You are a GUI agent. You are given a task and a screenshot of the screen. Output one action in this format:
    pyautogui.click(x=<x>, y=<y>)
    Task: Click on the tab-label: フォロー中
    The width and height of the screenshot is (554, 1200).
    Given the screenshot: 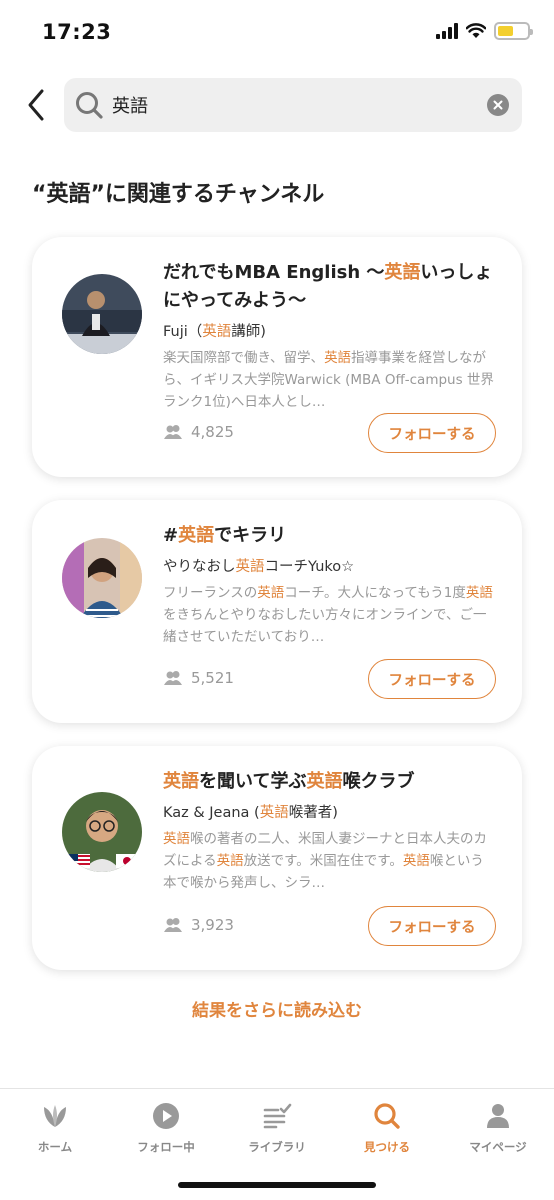 What is the action you would take?
    pyautogui.click(x=166, y=1147)
    